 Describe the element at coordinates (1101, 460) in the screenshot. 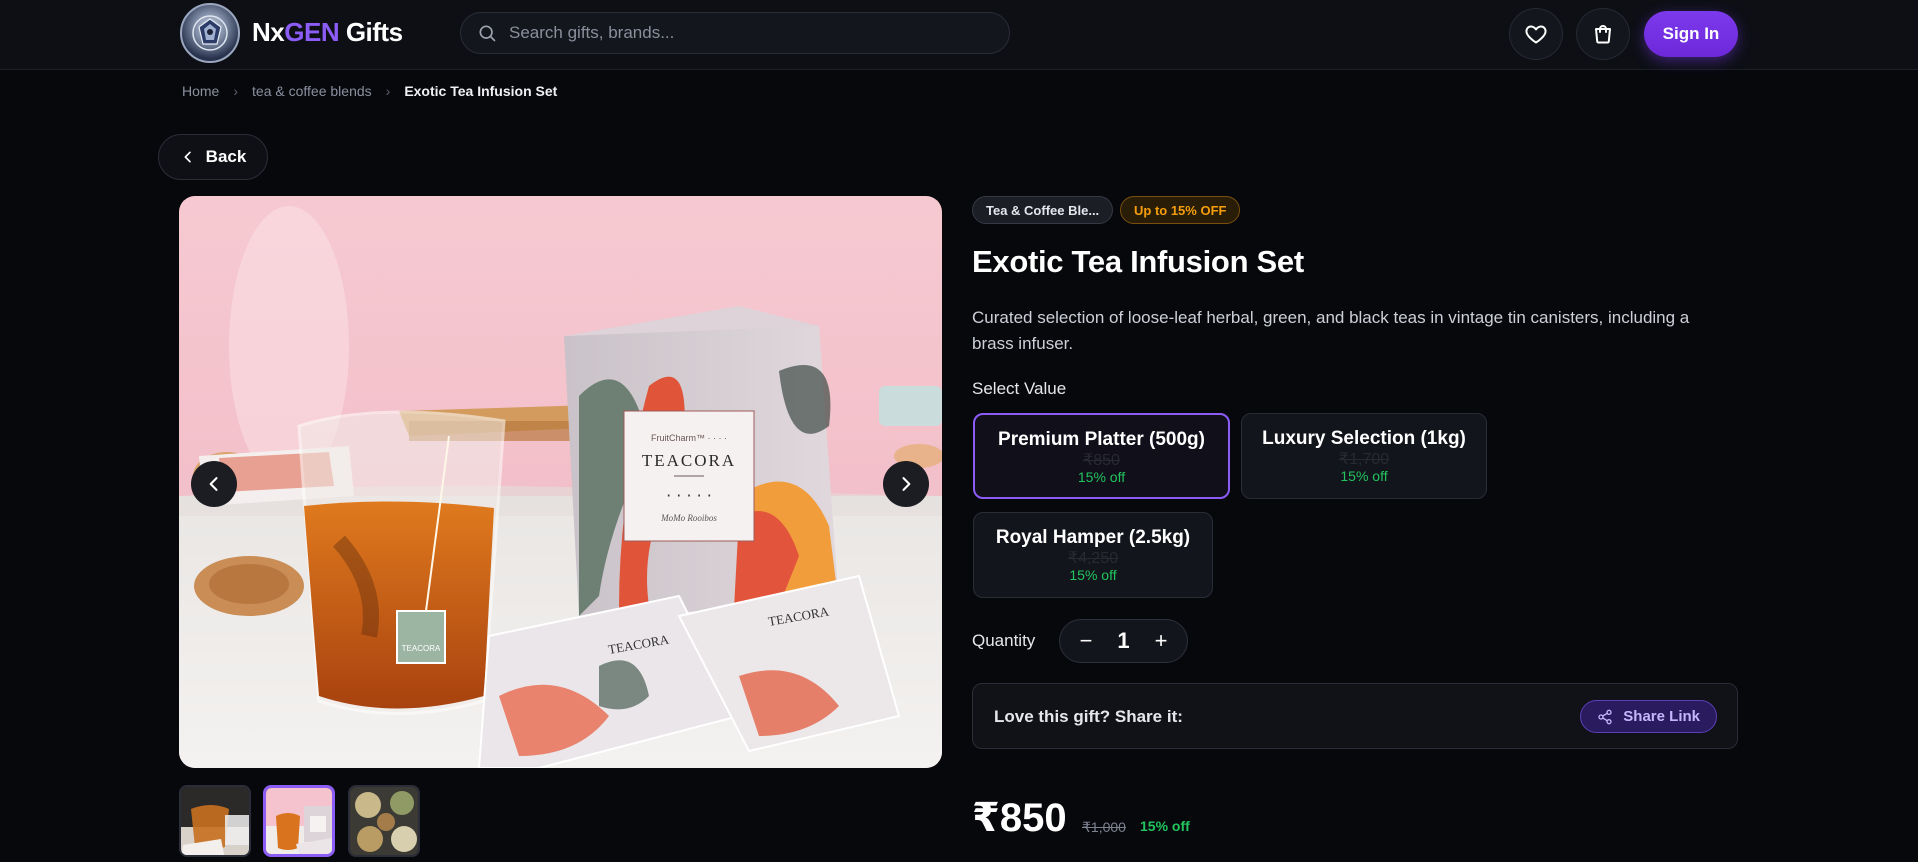

I see `variant-price: ₹850` at that location.